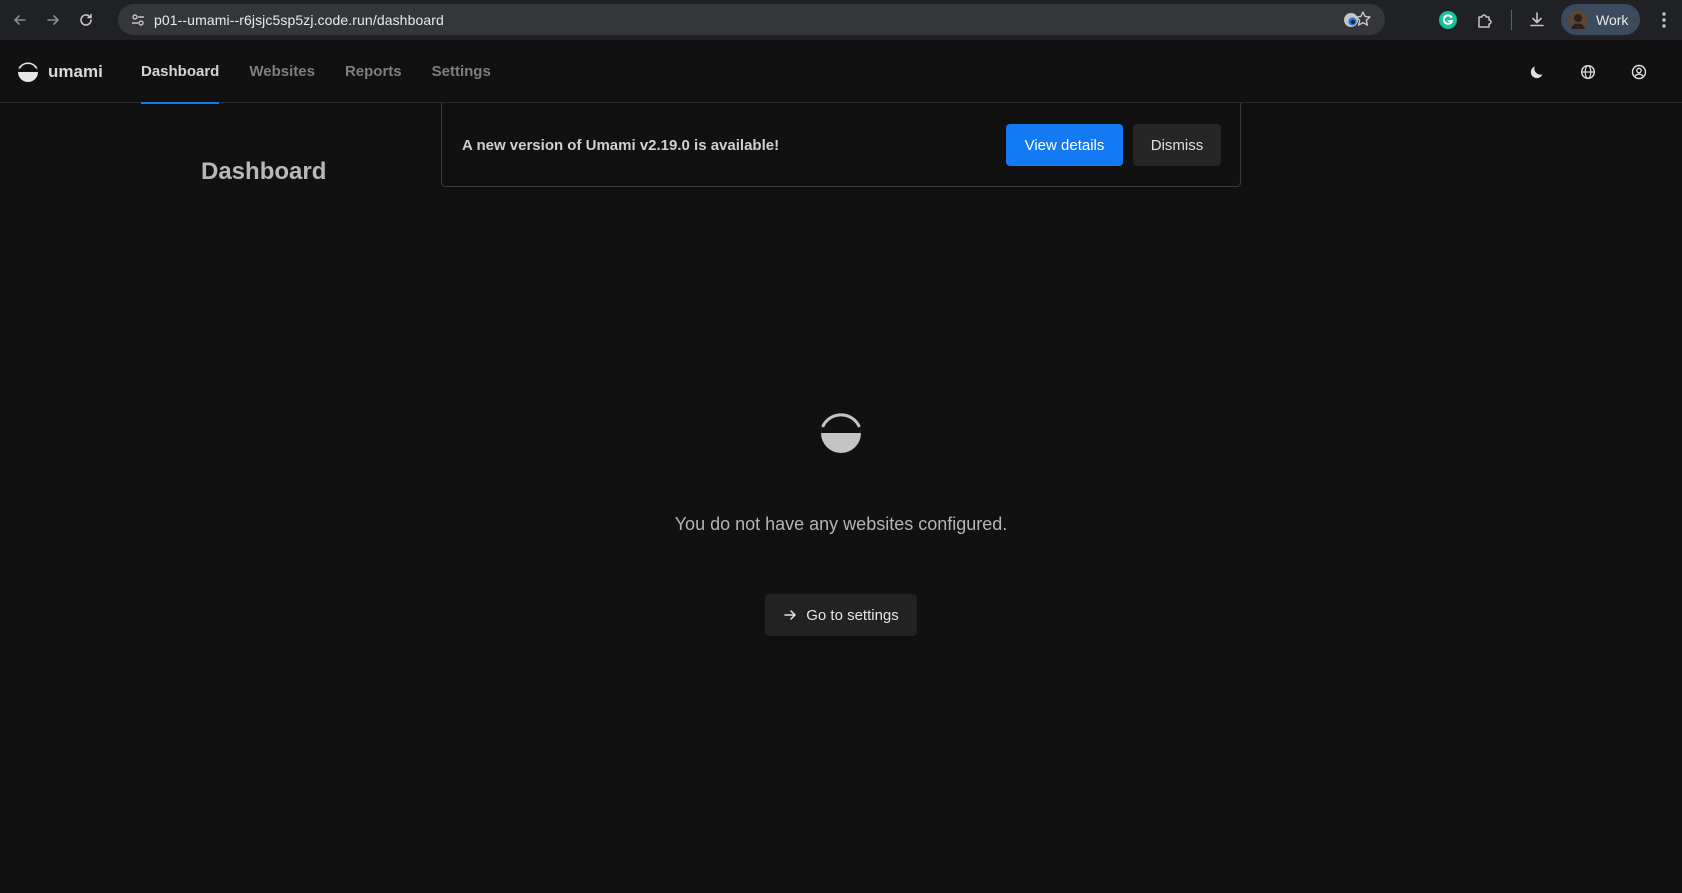  Describe the element at coordinates (138, 20) in the screenshot. I see `site-settings-icon` at that location.